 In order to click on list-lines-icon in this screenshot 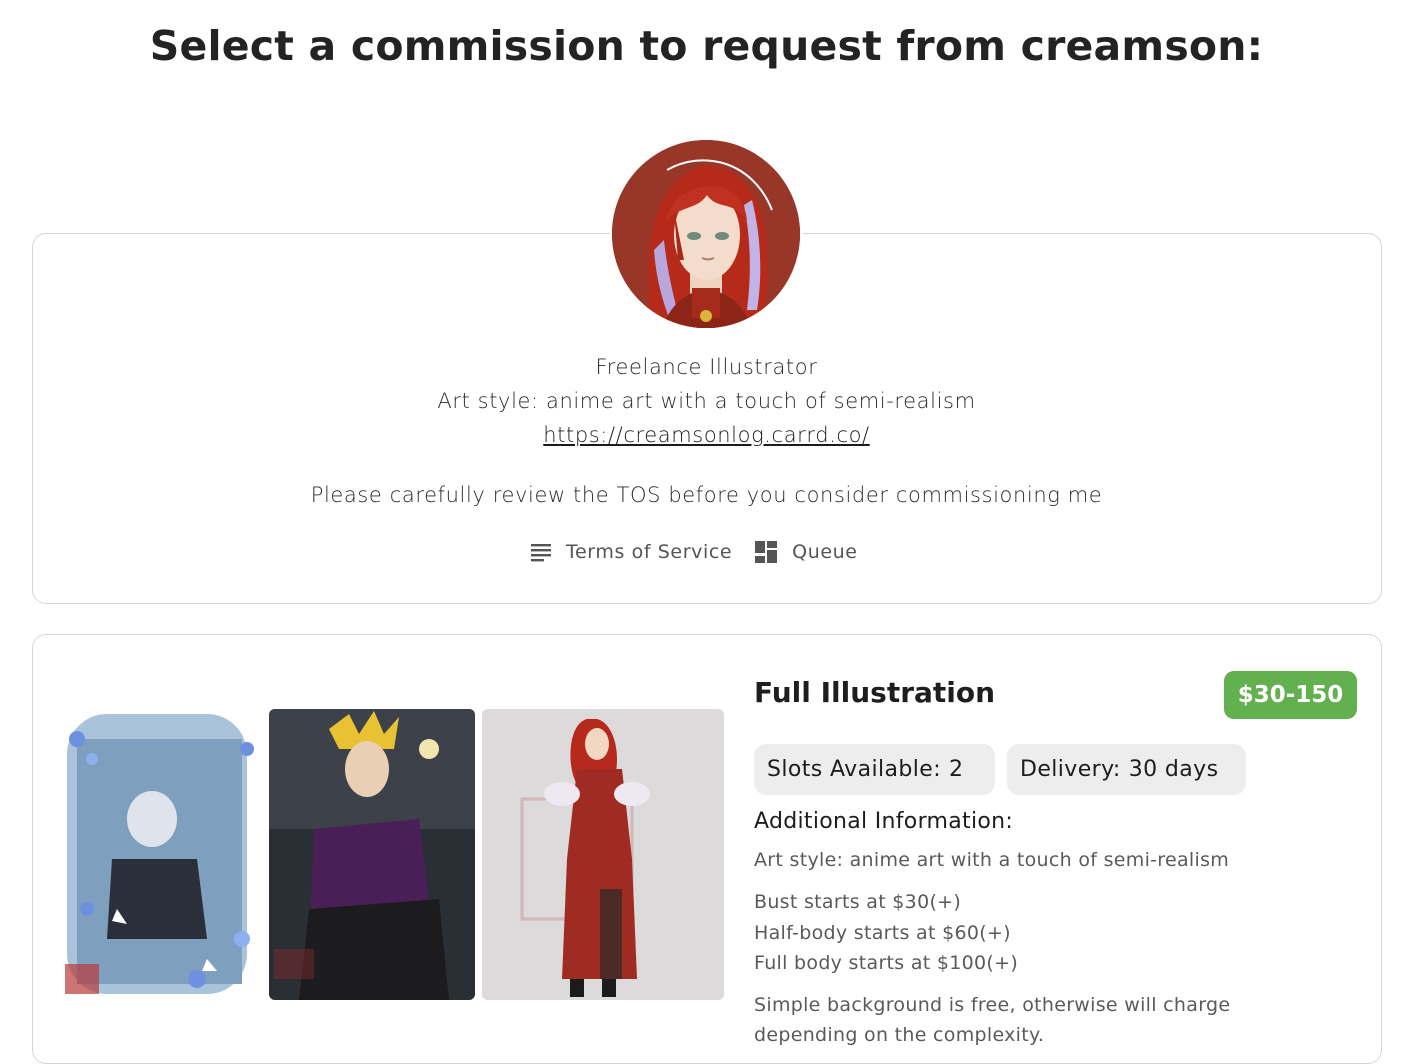, I will do `click(541, 553)`.